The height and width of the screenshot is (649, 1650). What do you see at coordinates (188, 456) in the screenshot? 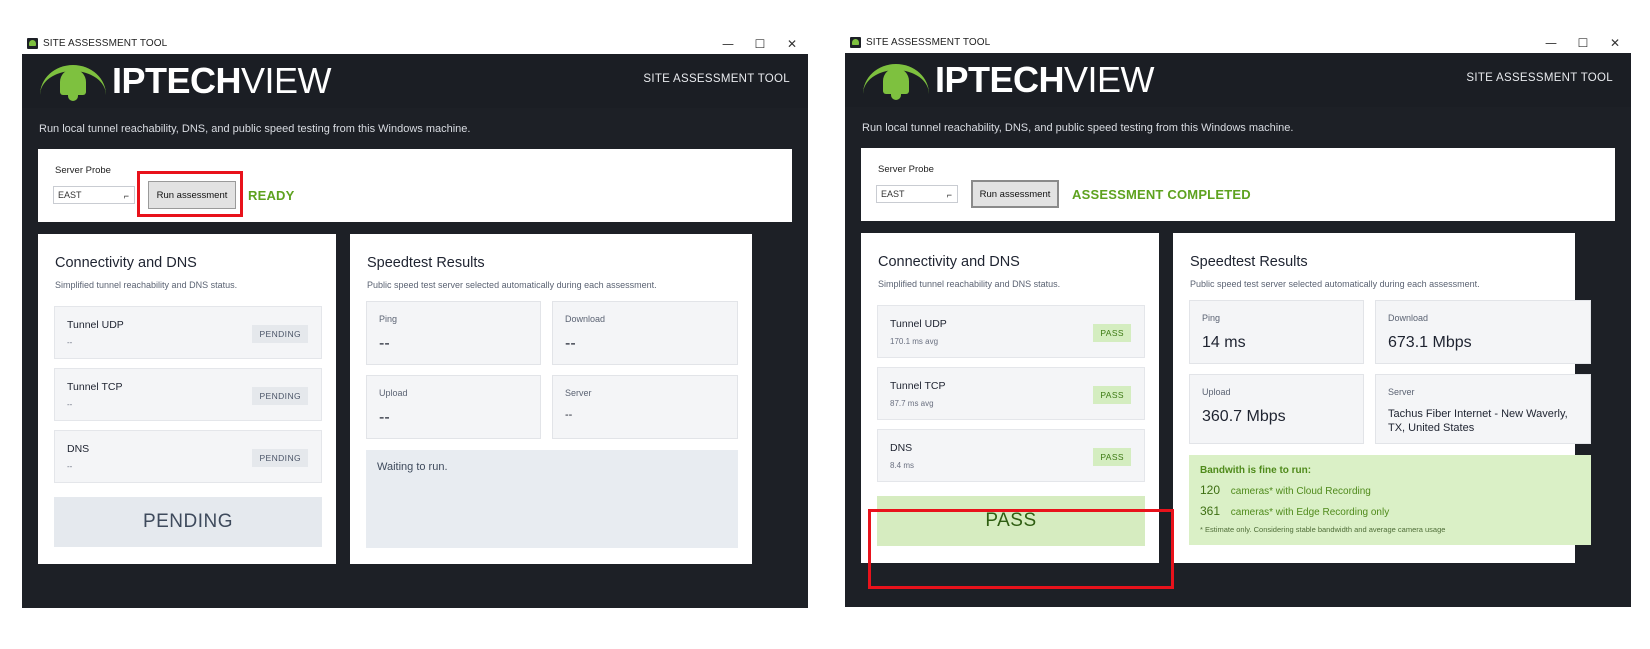
I see `check-row-dns: DNS -- PENDING` at bounding box center [188, 456].